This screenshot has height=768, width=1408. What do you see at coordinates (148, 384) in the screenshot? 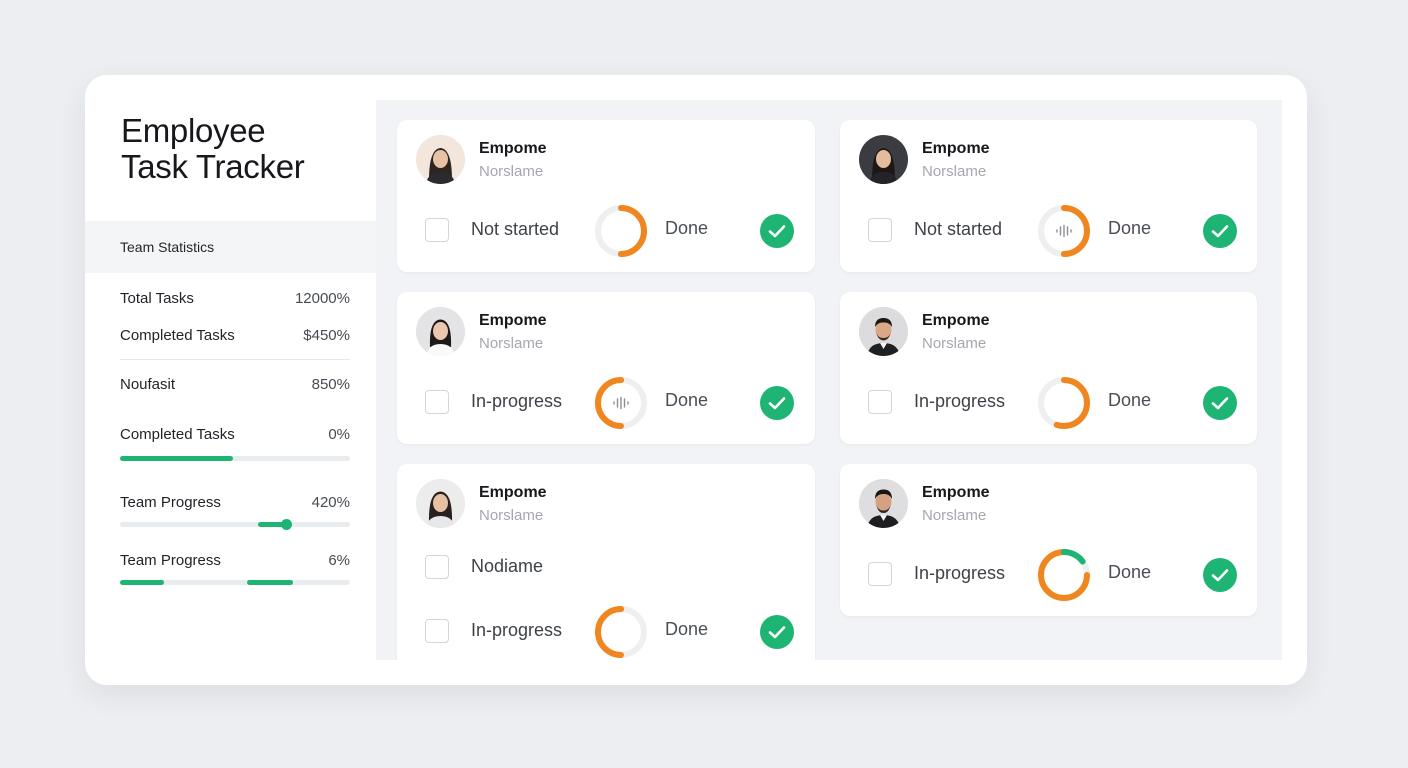
I see `stat-label: Noufasit` at bounding box center [148, 384].